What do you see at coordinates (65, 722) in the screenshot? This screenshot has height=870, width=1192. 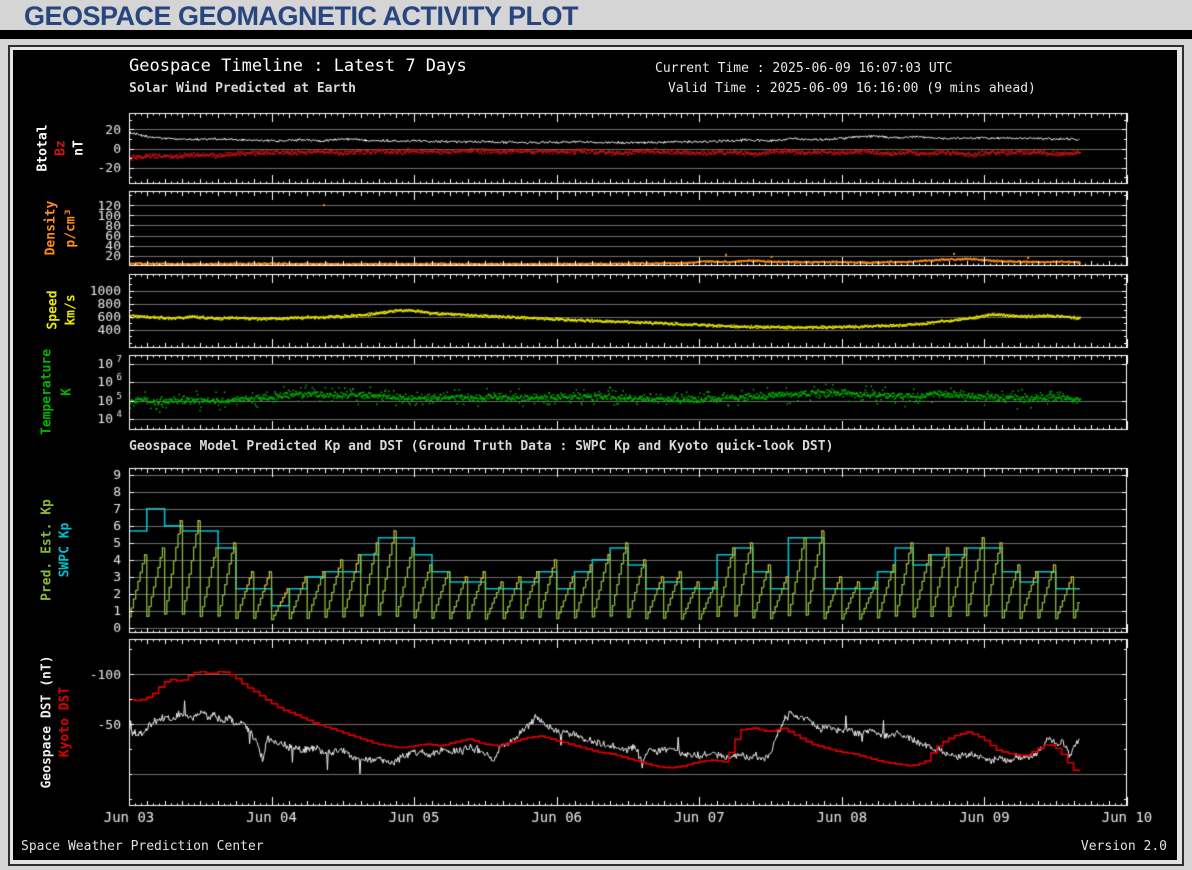 I see `ylabel-kyoto-dst: Kyoto DST` at bounding box center [65, 722].